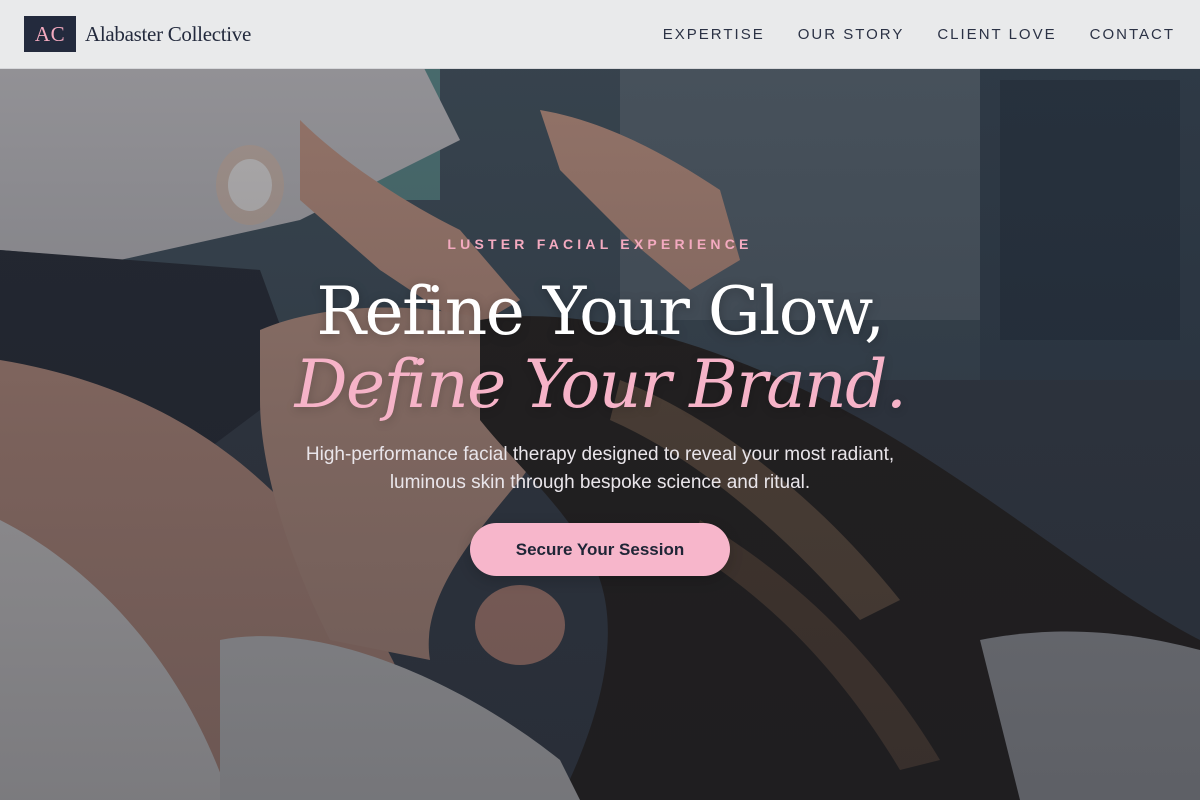 The image size is (1200, 800). Describe the element at coordinates (50, 34) in the screenshot. I see `logo-mark: AC` at that location.